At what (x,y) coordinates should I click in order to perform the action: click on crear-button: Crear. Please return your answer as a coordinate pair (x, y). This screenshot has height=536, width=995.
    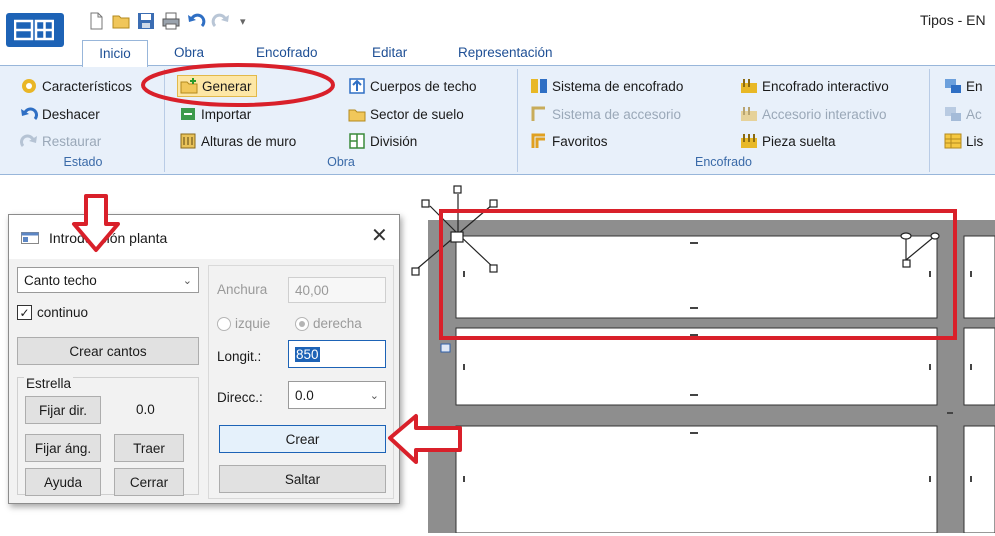
    Looking at the image, I should click on (302, 439).